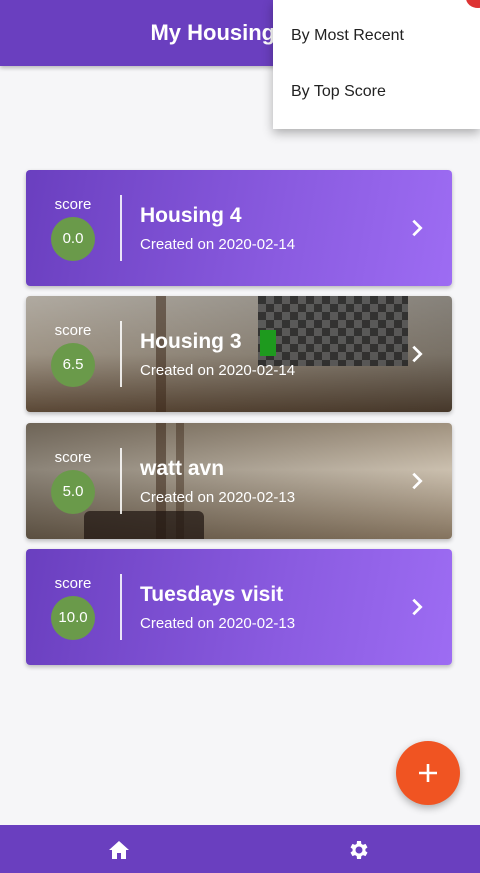  I want to click on menu-item-most-recent: By Most Recent, so click(376, 36).